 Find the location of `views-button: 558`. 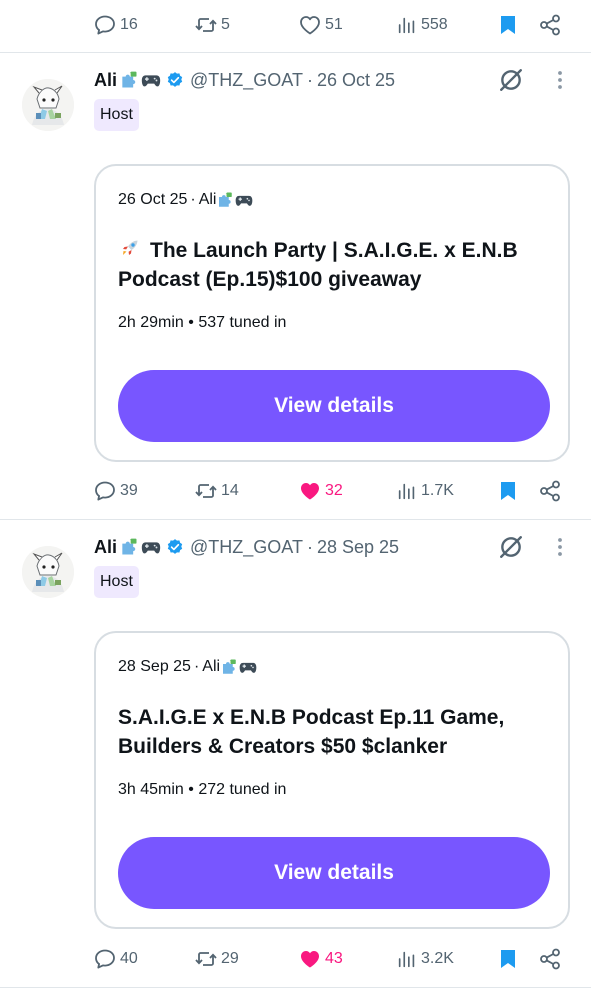

views-button: 558 is located at coordinates (422, 25).